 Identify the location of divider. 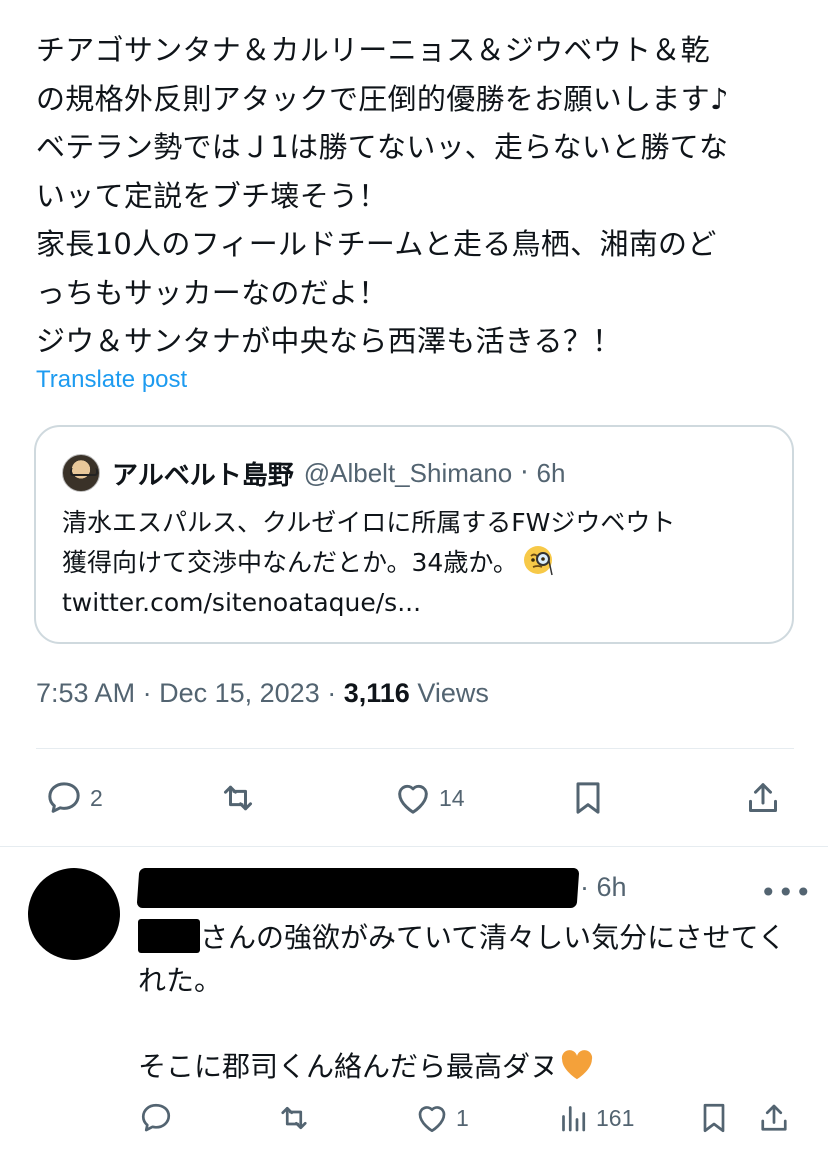
(415, 748).